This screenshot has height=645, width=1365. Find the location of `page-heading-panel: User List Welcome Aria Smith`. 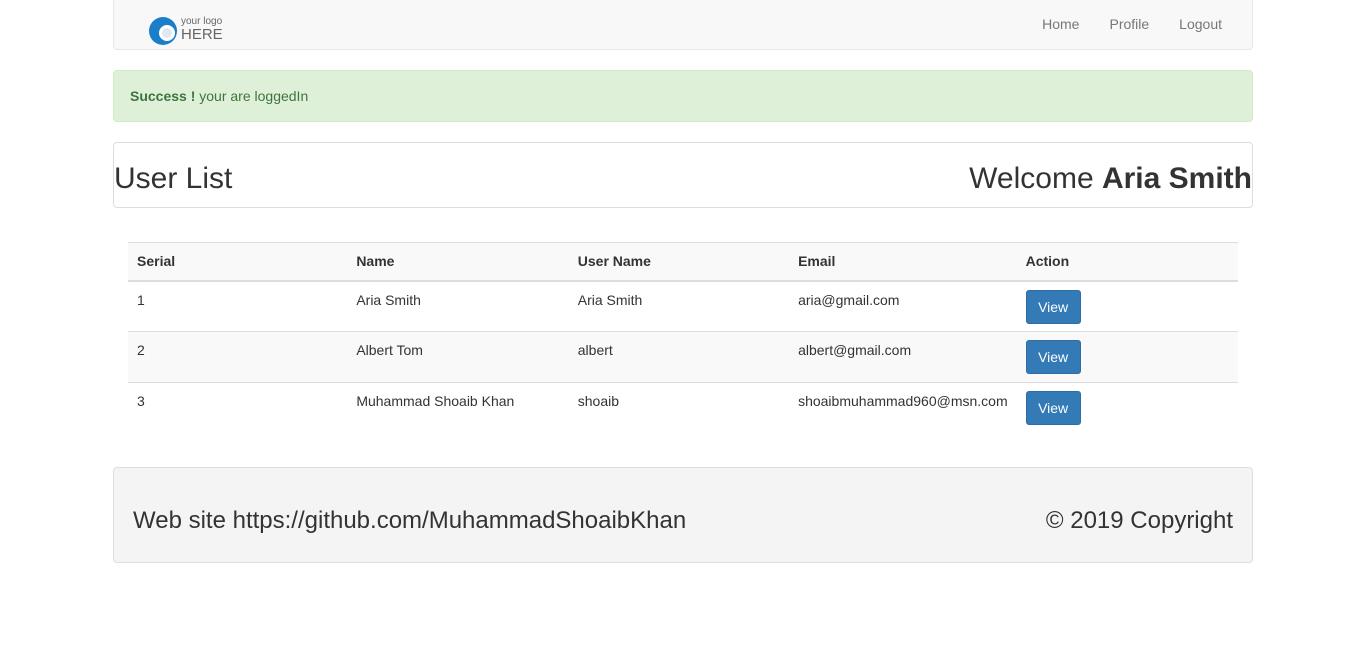

page-heading-panel: User List Welcome Aria Smith is located at coordinates (683, 175).